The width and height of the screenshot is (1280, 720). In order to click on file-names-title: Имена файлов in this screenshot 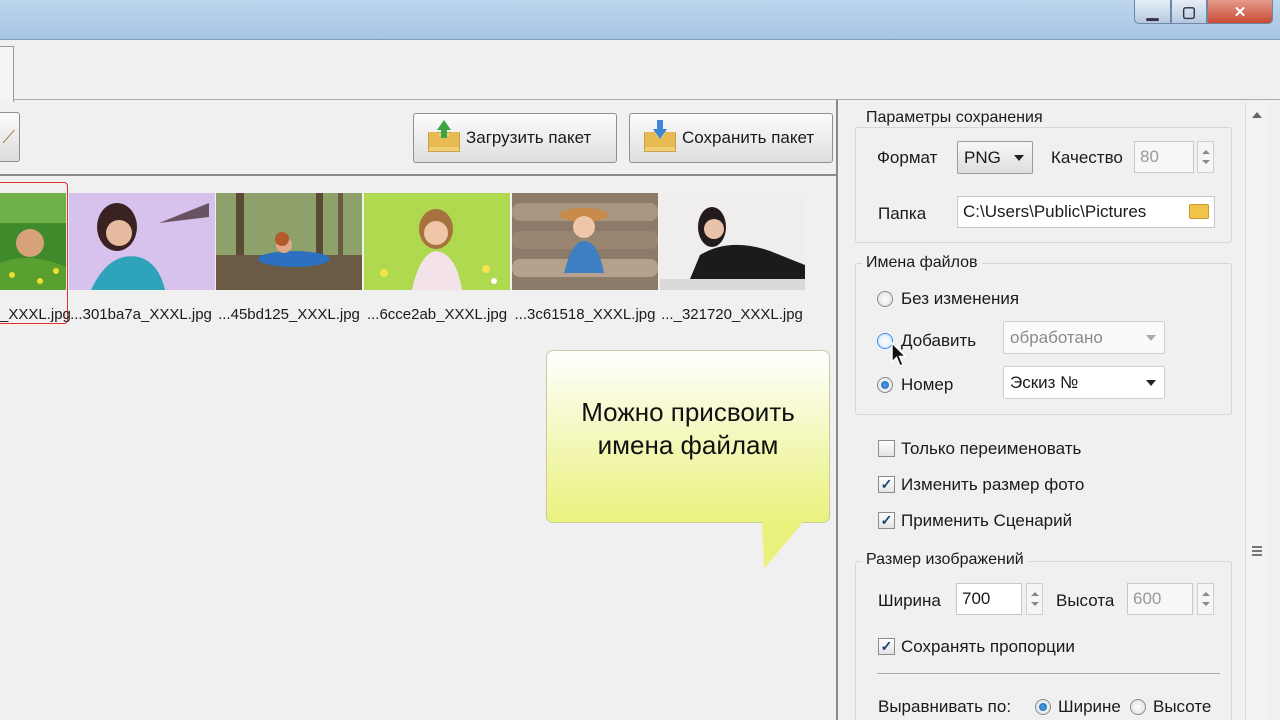, I will do `click(922, 263)`.